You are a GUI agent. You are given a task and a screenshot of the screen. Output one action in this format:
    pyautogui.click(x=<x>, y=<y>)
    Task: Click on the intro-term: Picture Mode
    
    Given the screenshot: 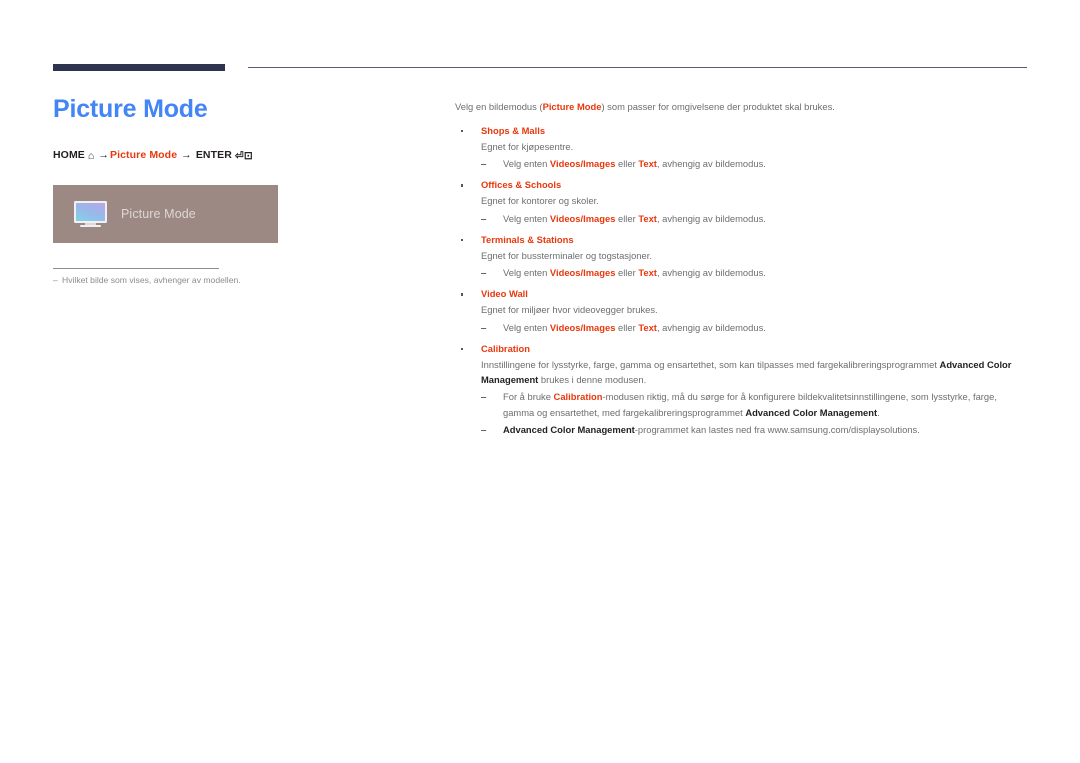 What is the action you would take?
    pyautogui.click(x=572, y=106)
    